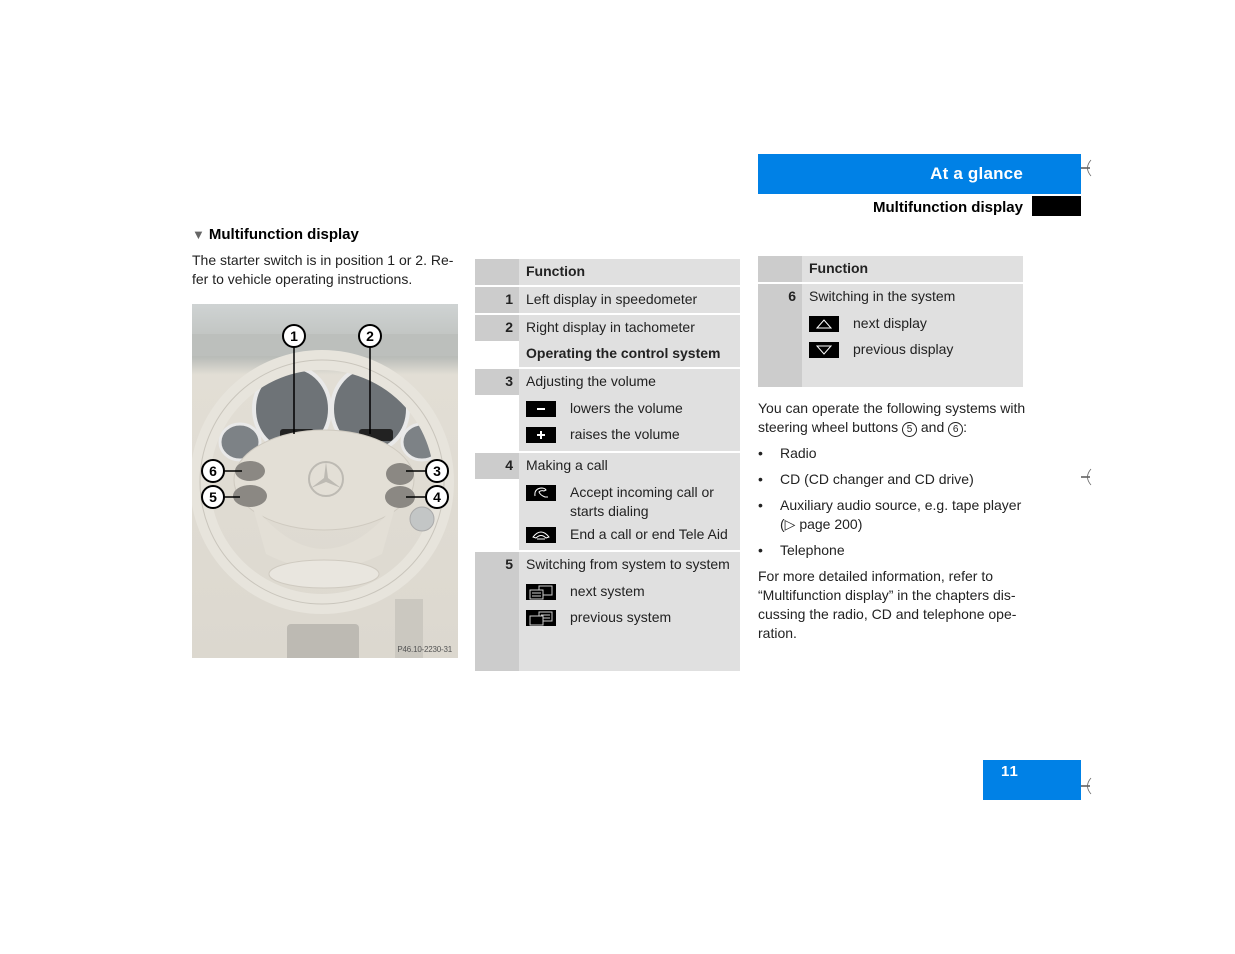 The width and height of the screenshot is (1235, 954). What do you see at coordinates (541, 493) in the screenshot?
I see `phone-pickup-icon` at bounding box center [541, 493].